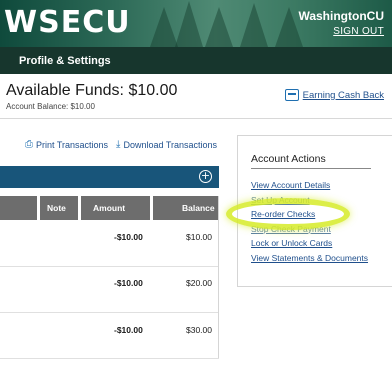 The width and height of the screenshot is (392, 392). What do you see at coordinates (198, 208) in the screenshot?
I see `col-balance: Balance` at bounding box center [198, 208].